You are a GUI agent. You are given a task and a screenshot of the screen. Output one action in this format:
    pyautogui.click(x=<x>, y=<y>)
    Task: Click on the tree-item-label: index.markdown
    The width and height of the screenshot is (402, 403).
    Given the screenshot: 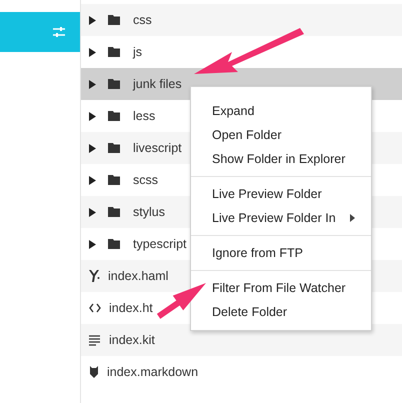 What is the action you would take?
    pyautogui.click(x=152, y=372)
    